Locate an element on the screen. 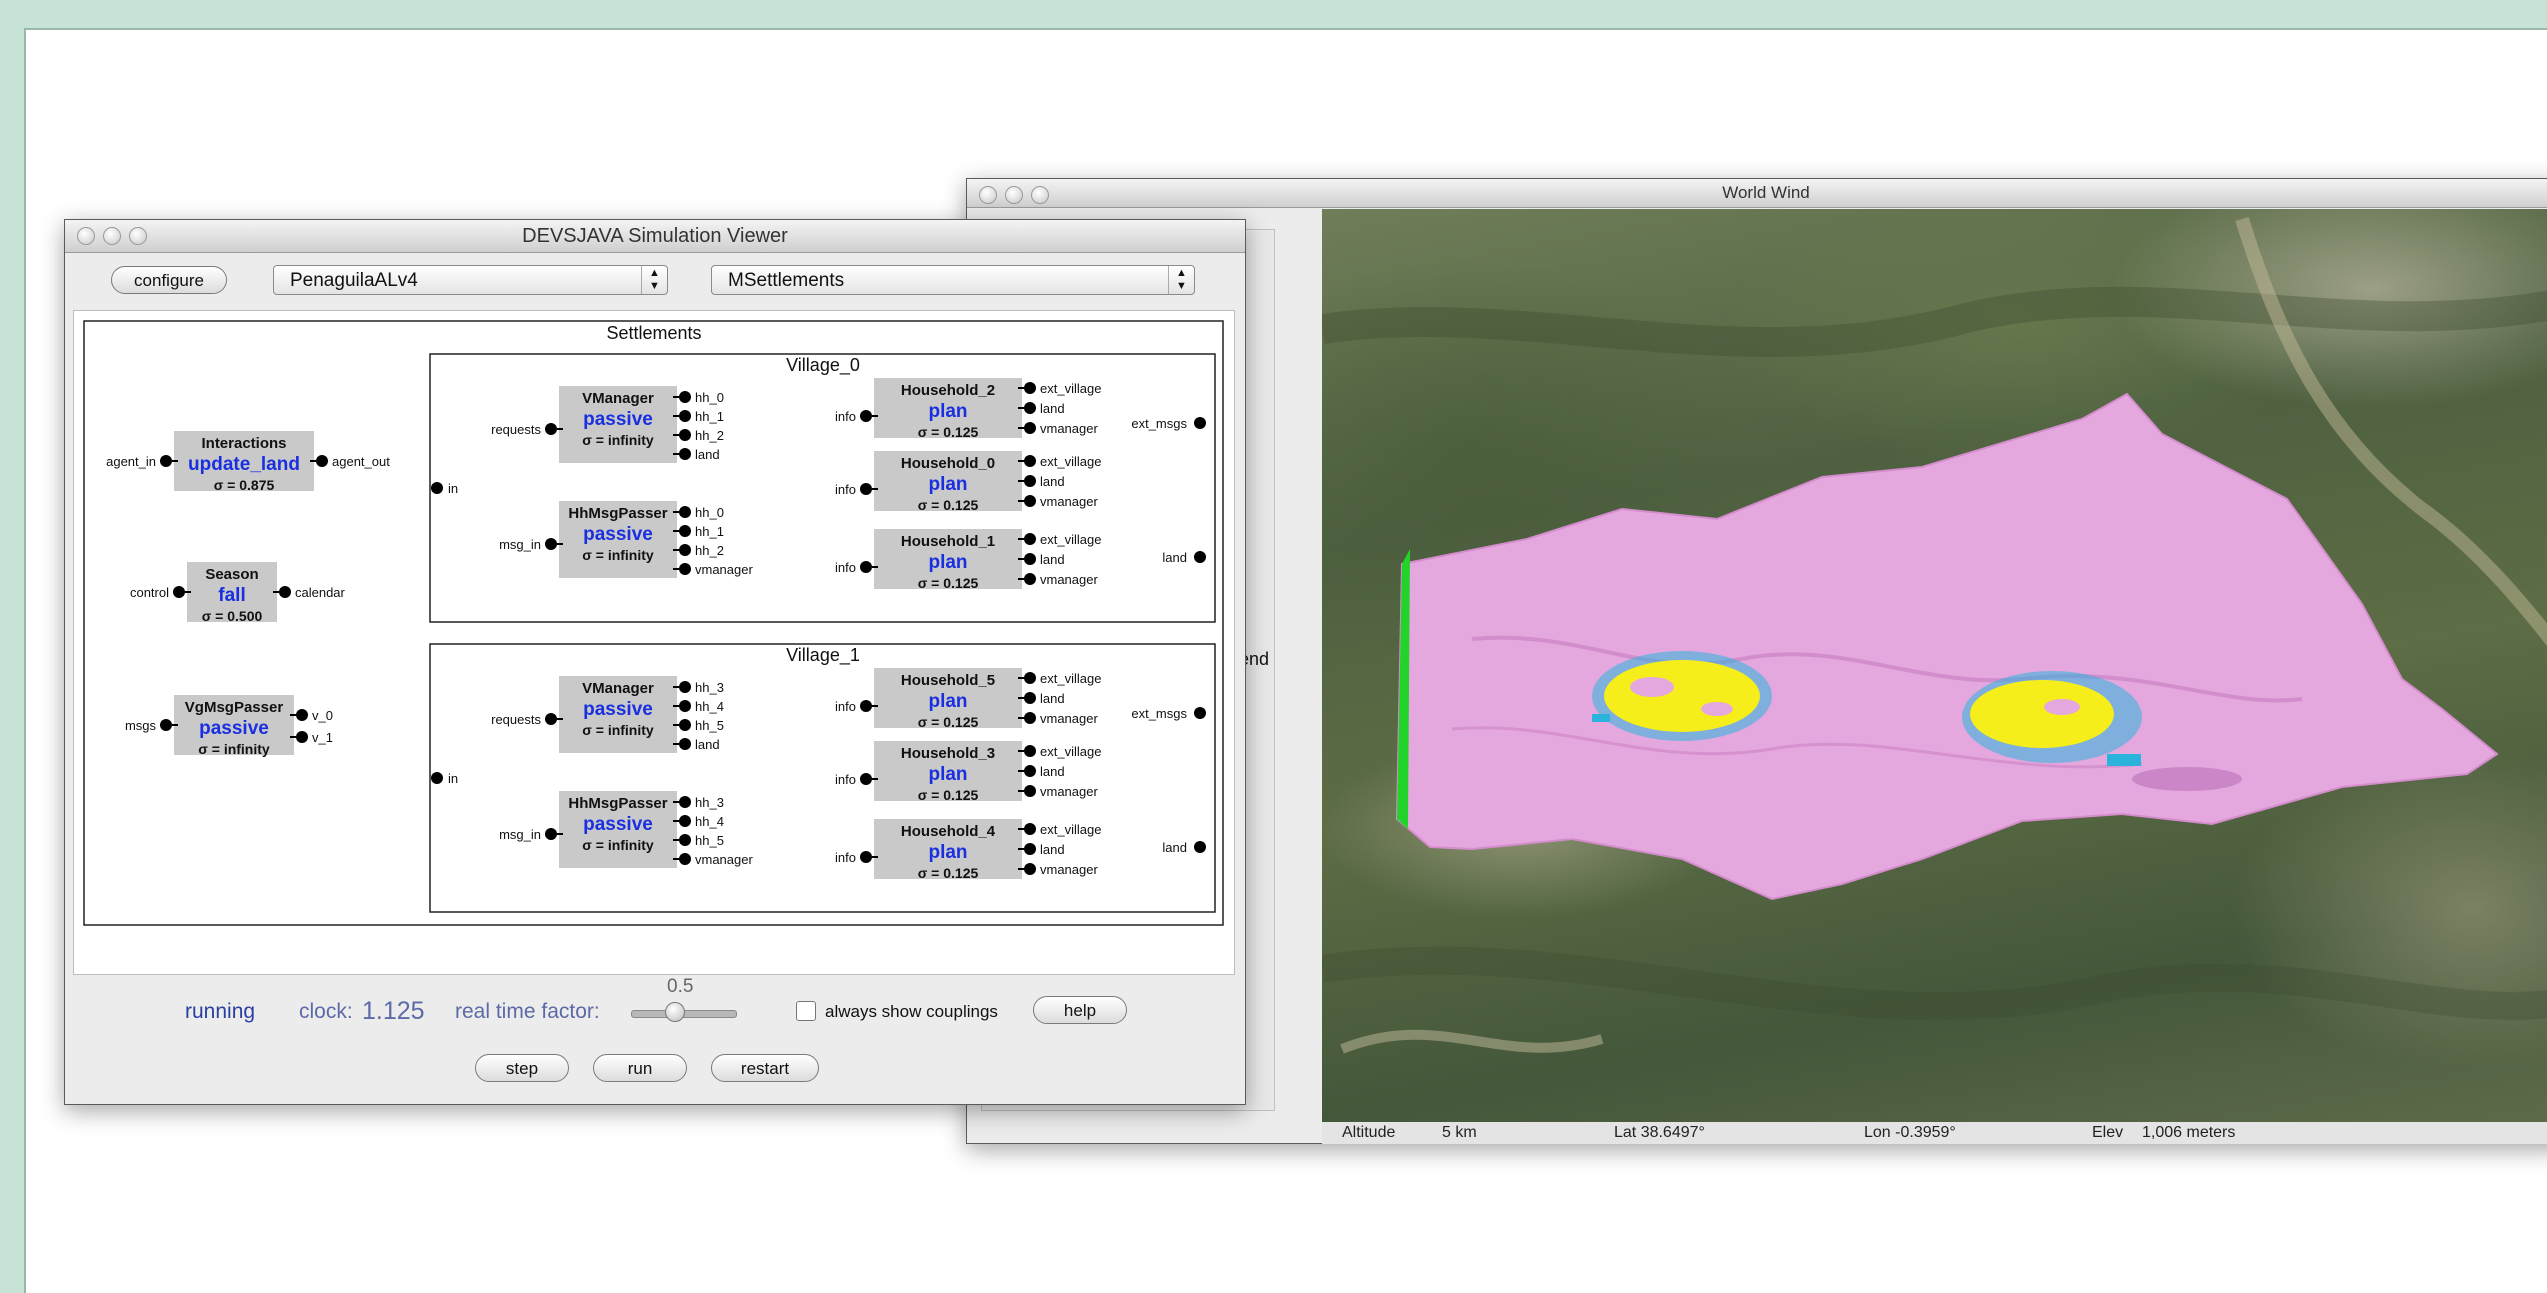  village-0-land-label: land is located at coordinates (1174, 557).